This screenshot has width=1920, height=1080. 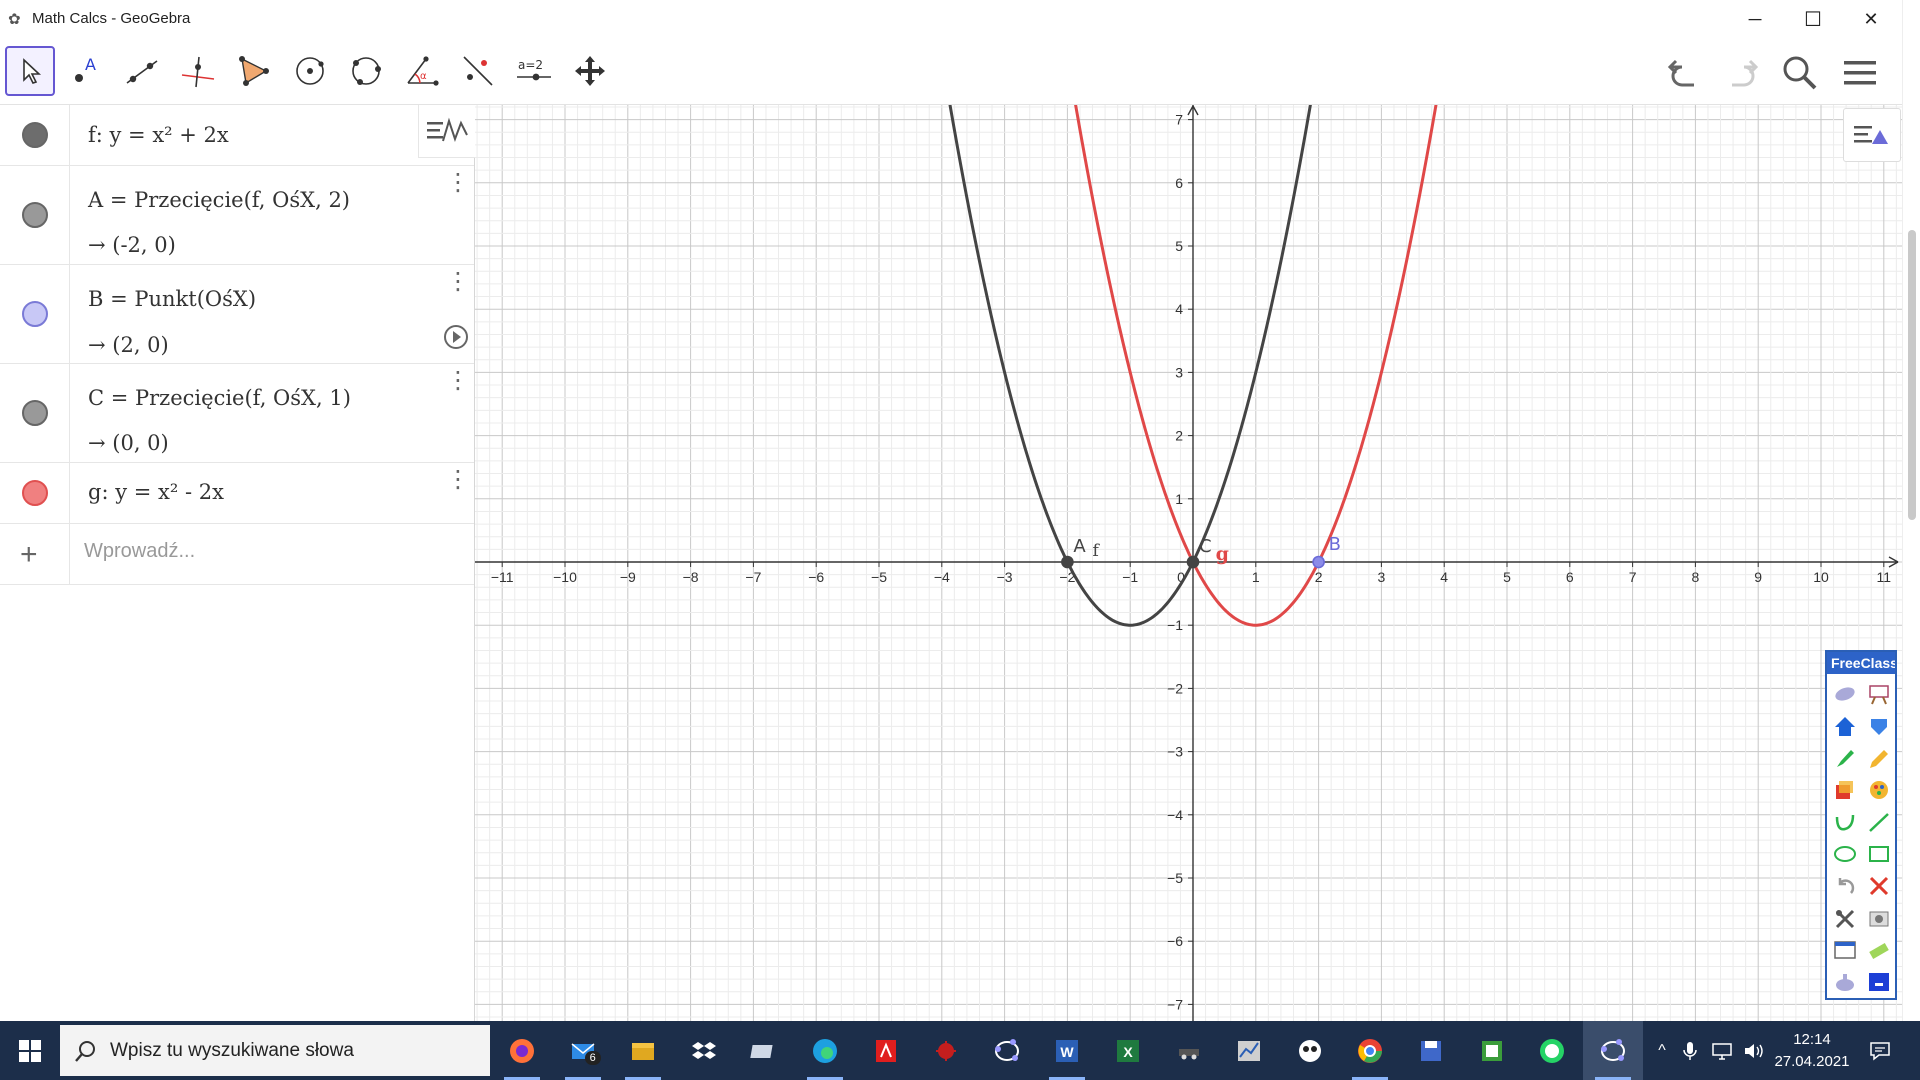 What do you see at coordinates (1370, 1050) in the screenshot?
I see `taskbar-app-chrome` at bounding box center [1370, 1050].